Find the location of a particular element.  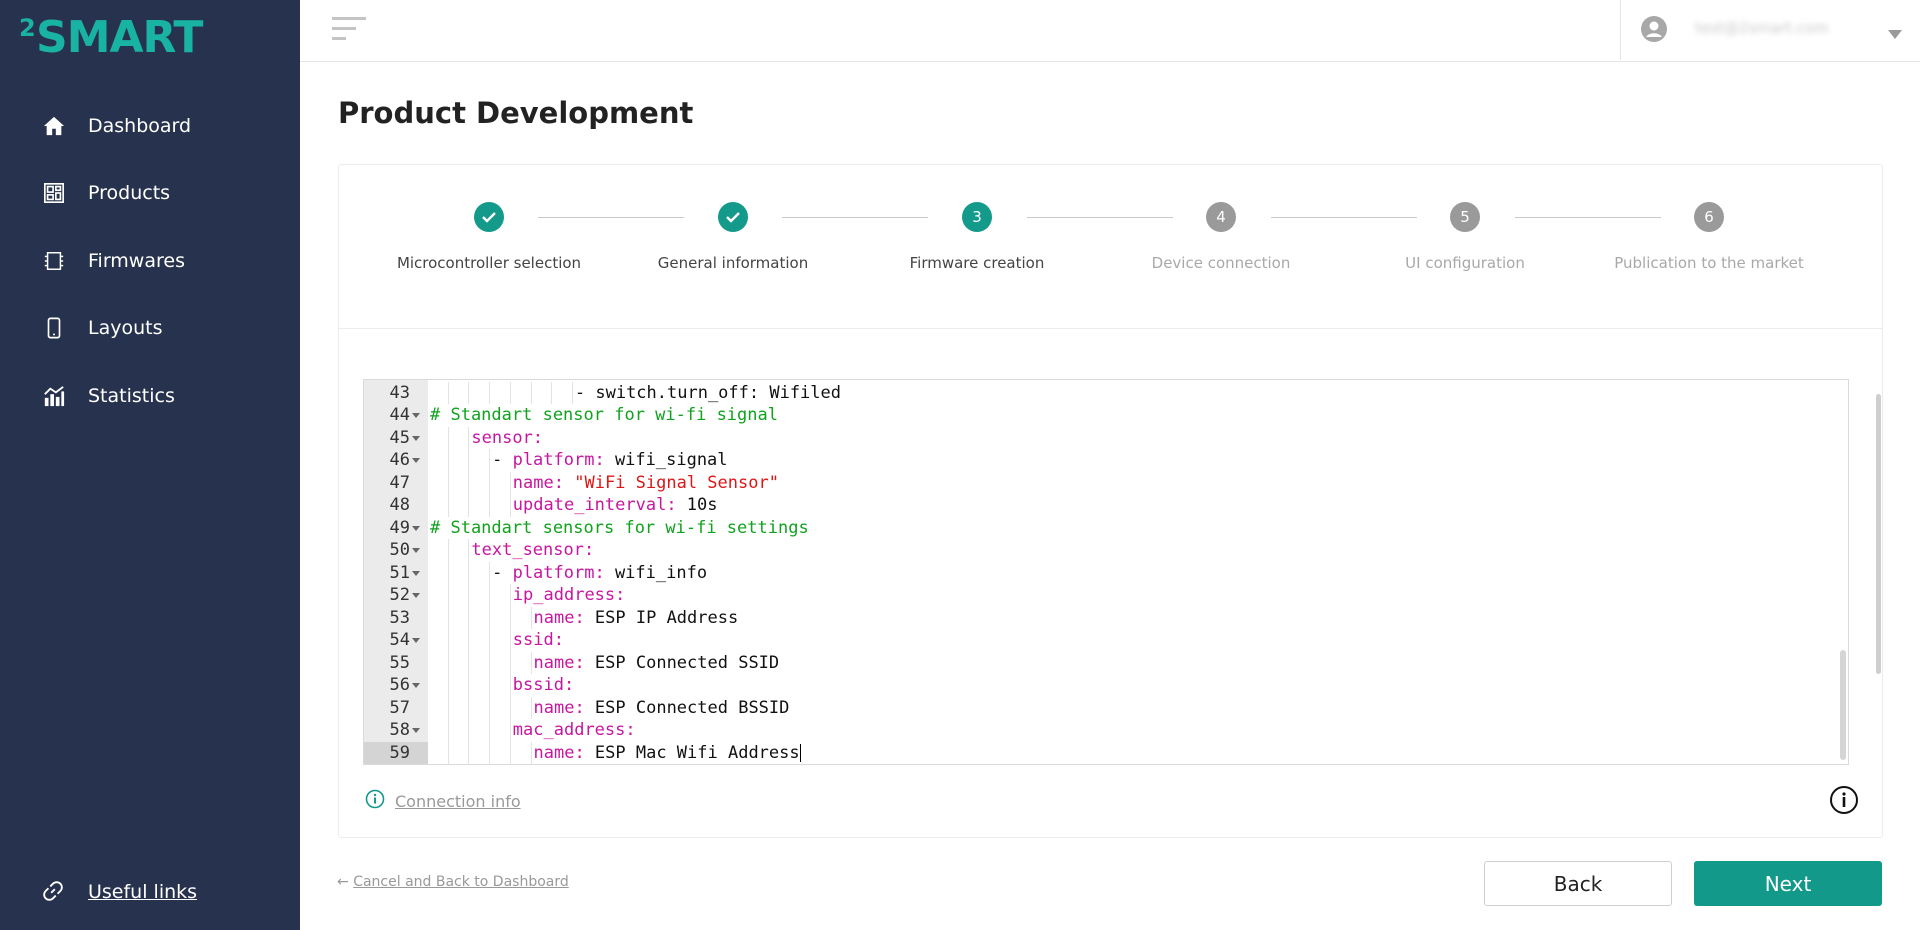

code-line: 59 name: ESP Mac Wifi Address is located at coordinates (1106, 752).